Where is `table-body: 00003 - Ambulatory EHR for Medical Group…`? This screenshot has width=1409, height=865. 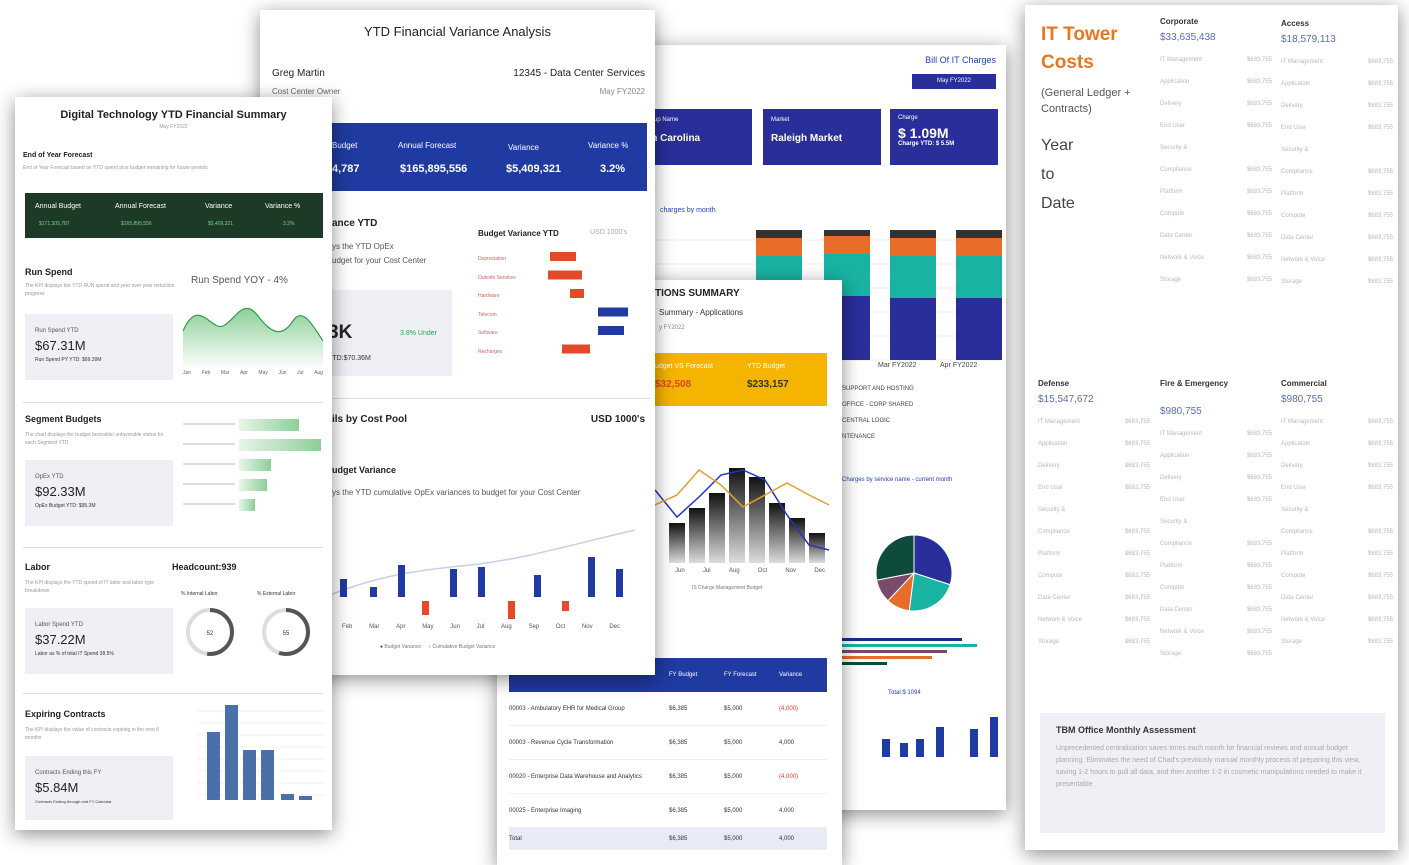 table-body: 00003 - Ambulatory EHR for Medical Group… is located at coordinates (668, 771).